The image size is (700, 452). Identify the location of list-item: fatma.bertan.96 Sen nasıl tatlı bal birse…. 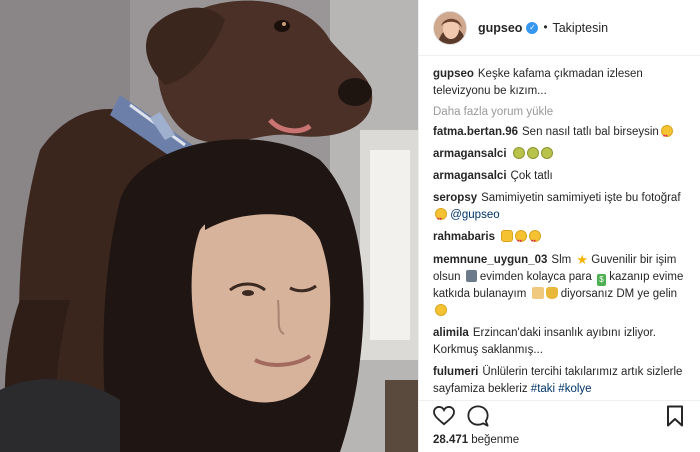
(566, 134).